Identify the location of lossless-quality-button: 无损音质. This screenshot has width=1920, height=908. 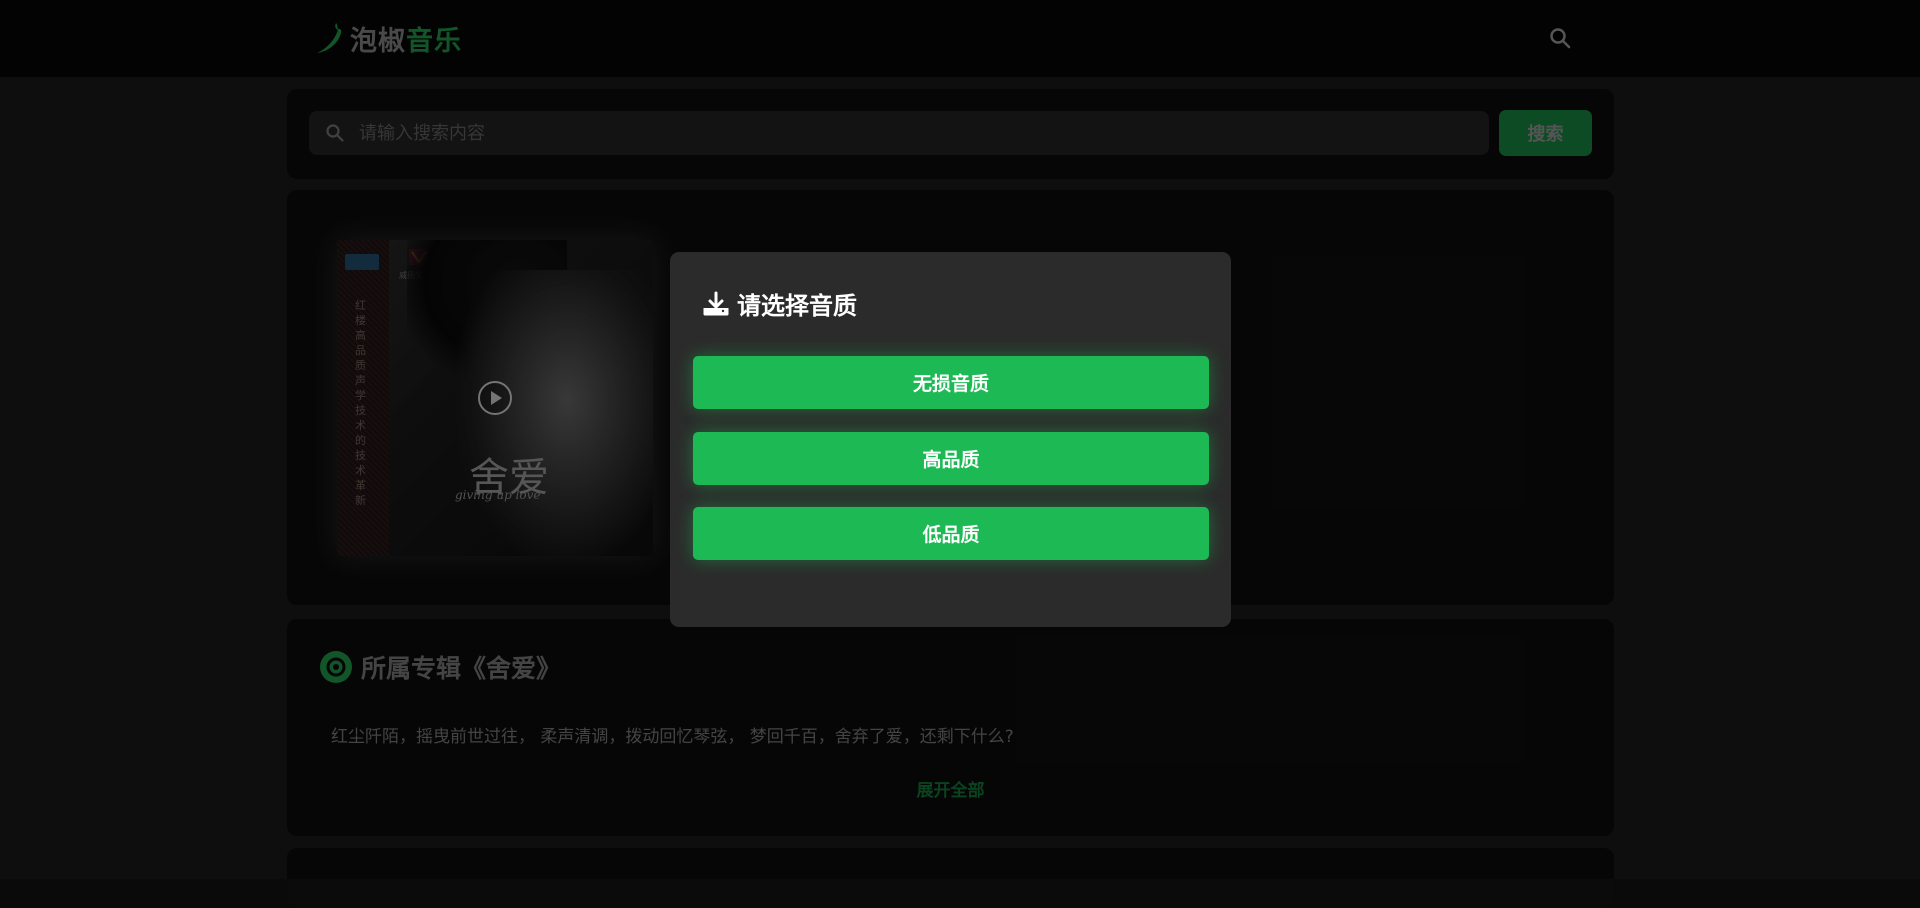
(951, 382).